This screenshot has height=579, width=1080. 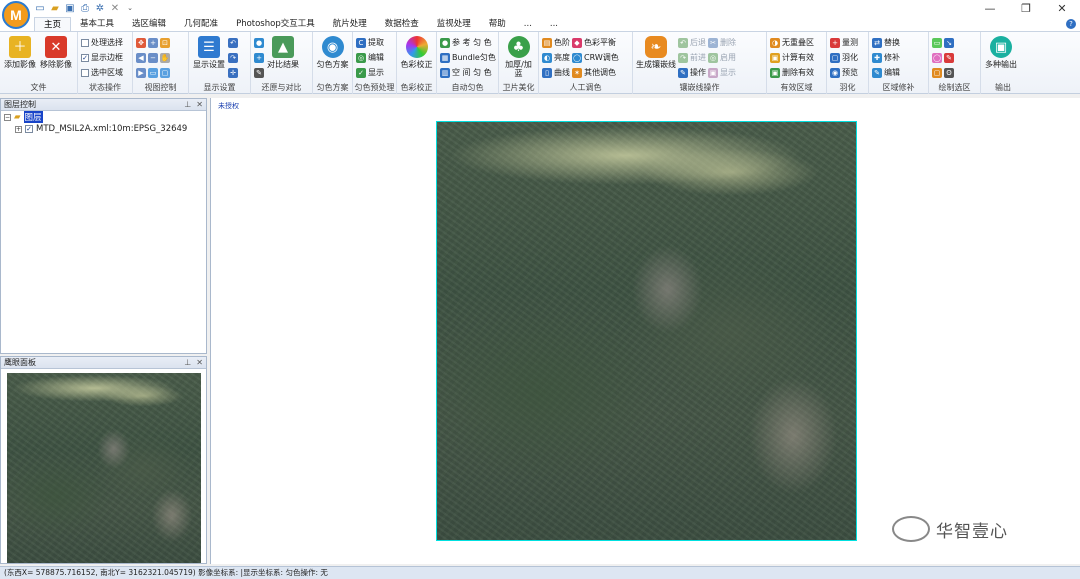 I want to click on pan-icon: ✥, so click(x=141, y=42).